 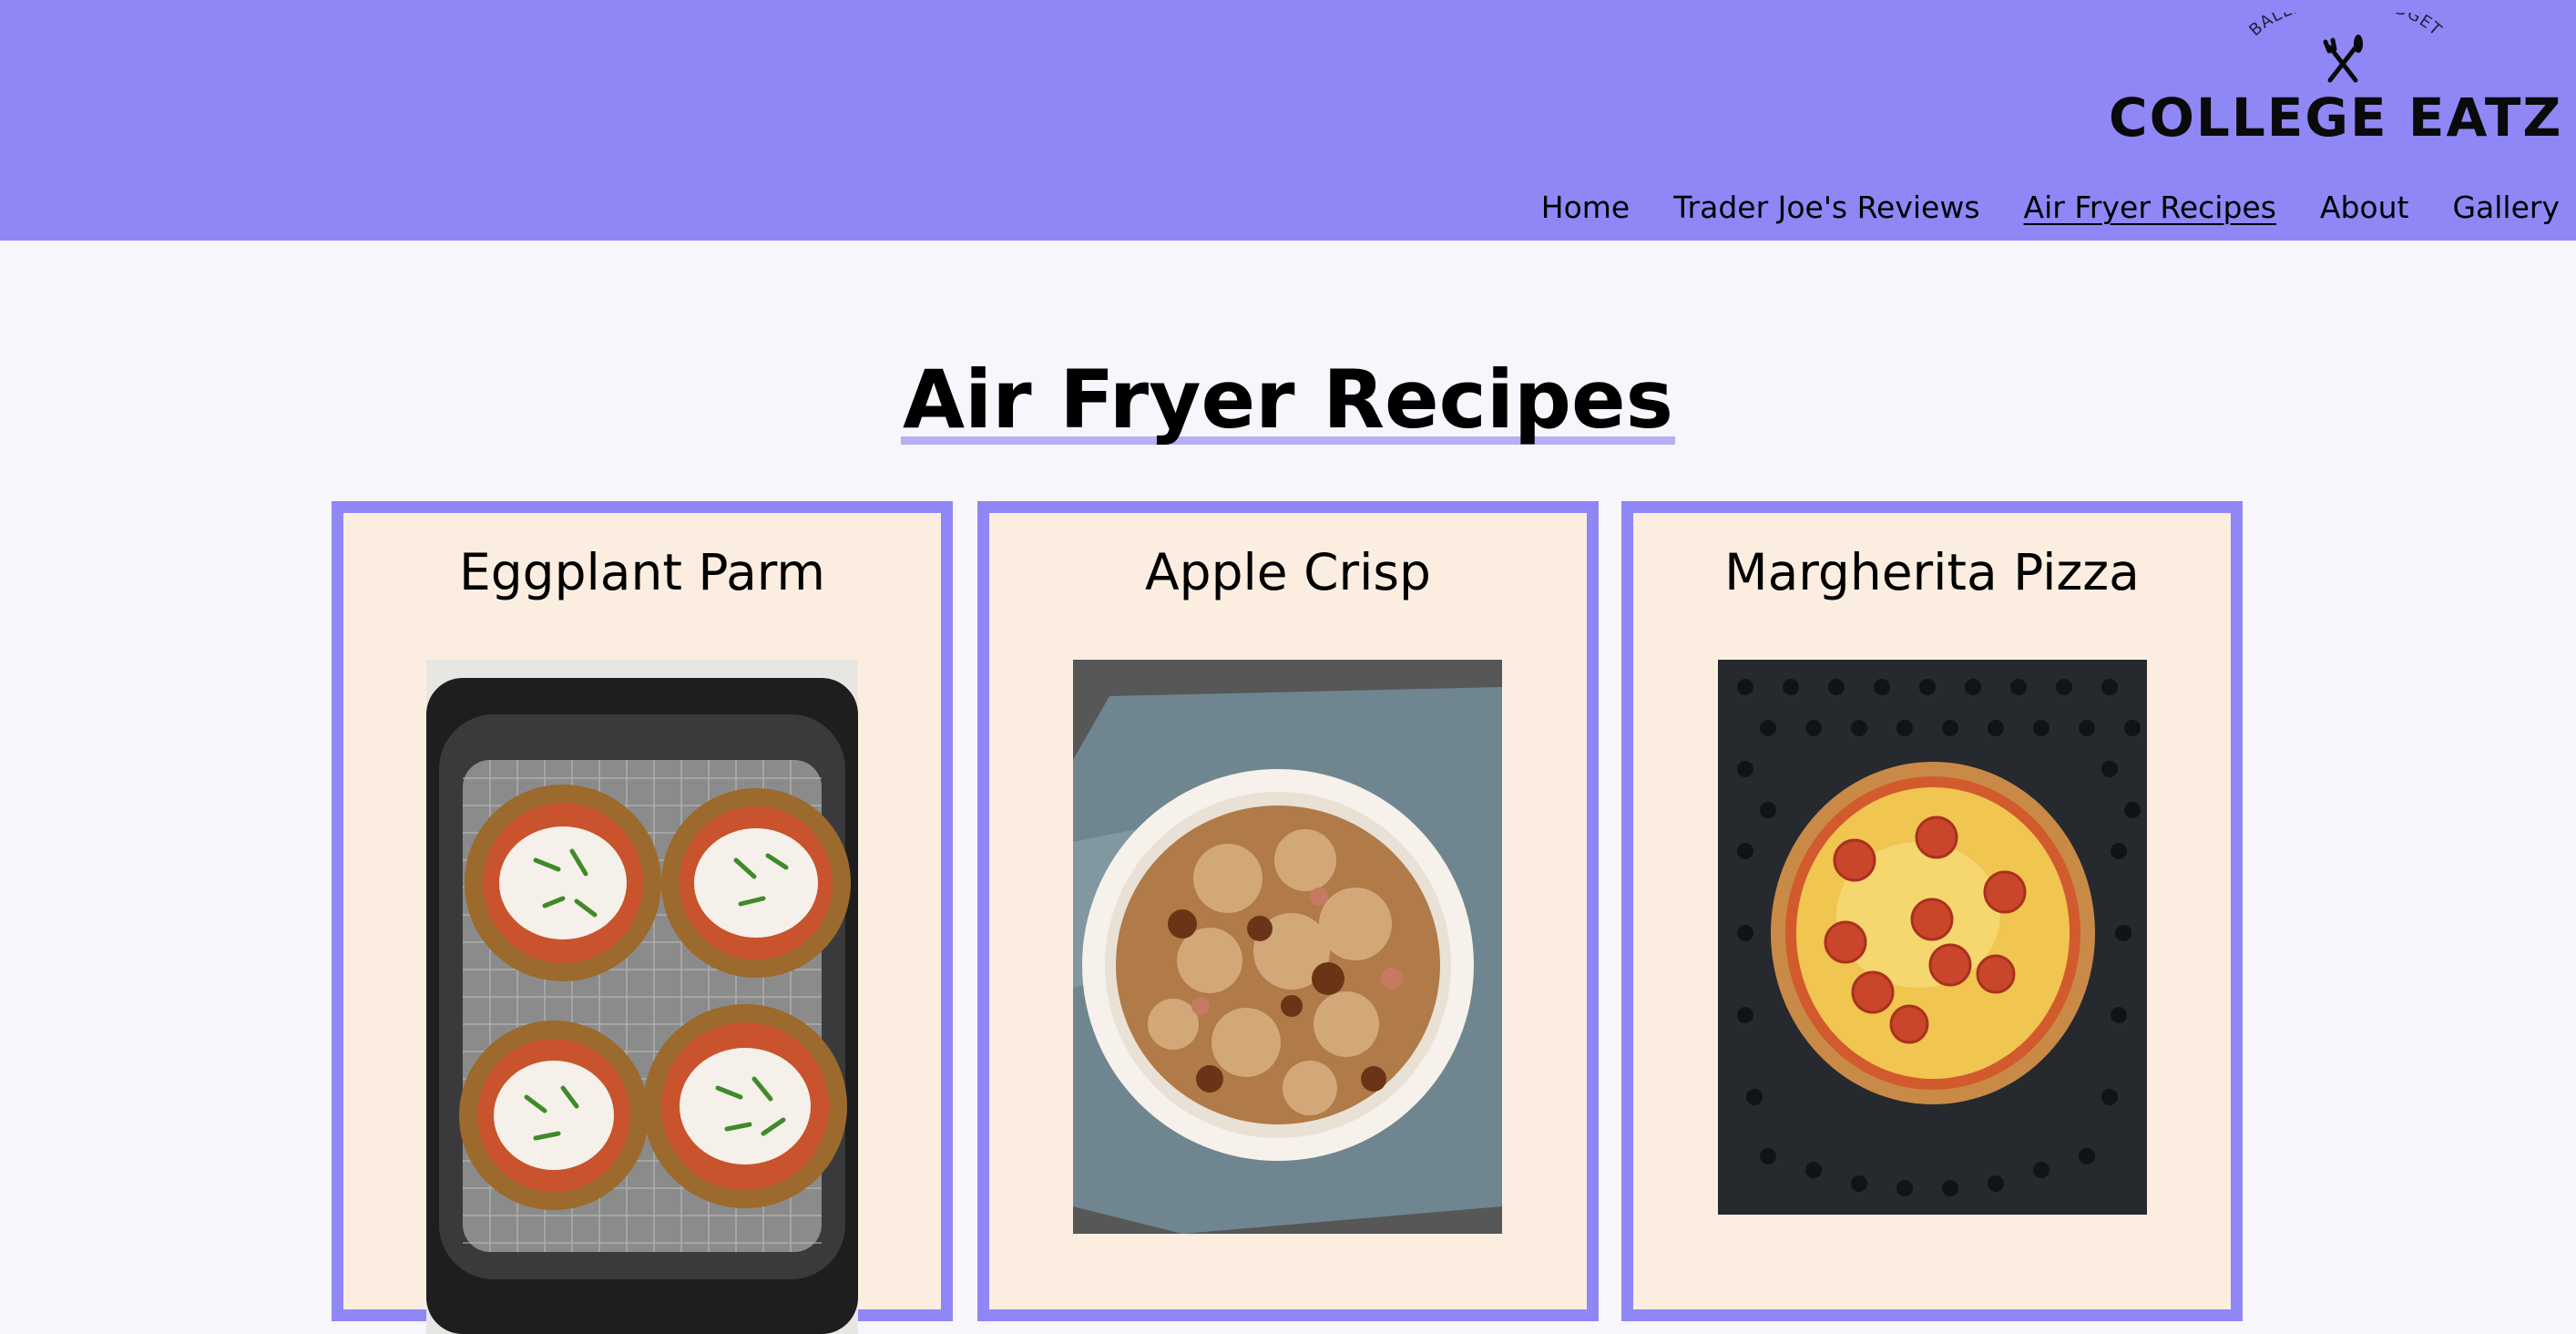 I want to click on nav-air-fryer-recipes: Air Fryer Recipes, so click(x=2150, y=207).